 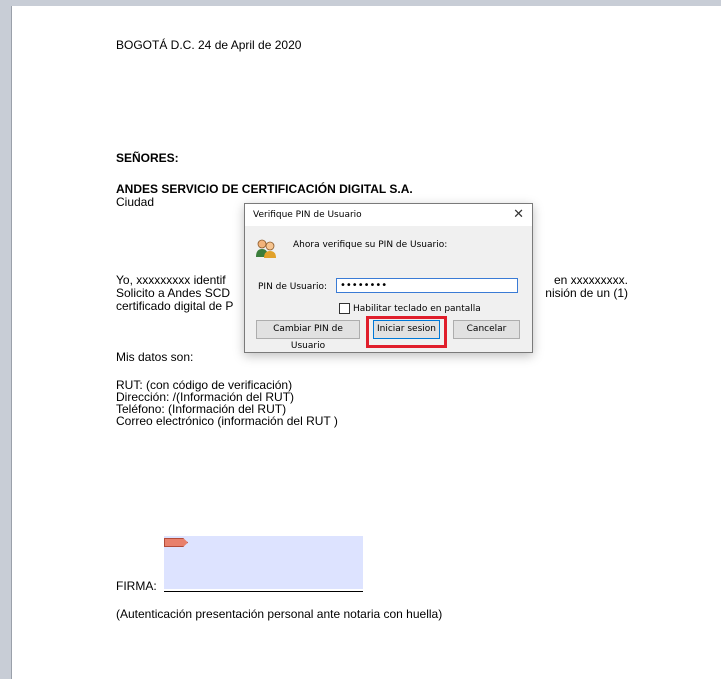 I want to click on pin-input: ••••••••, so click(x=427, y=285).